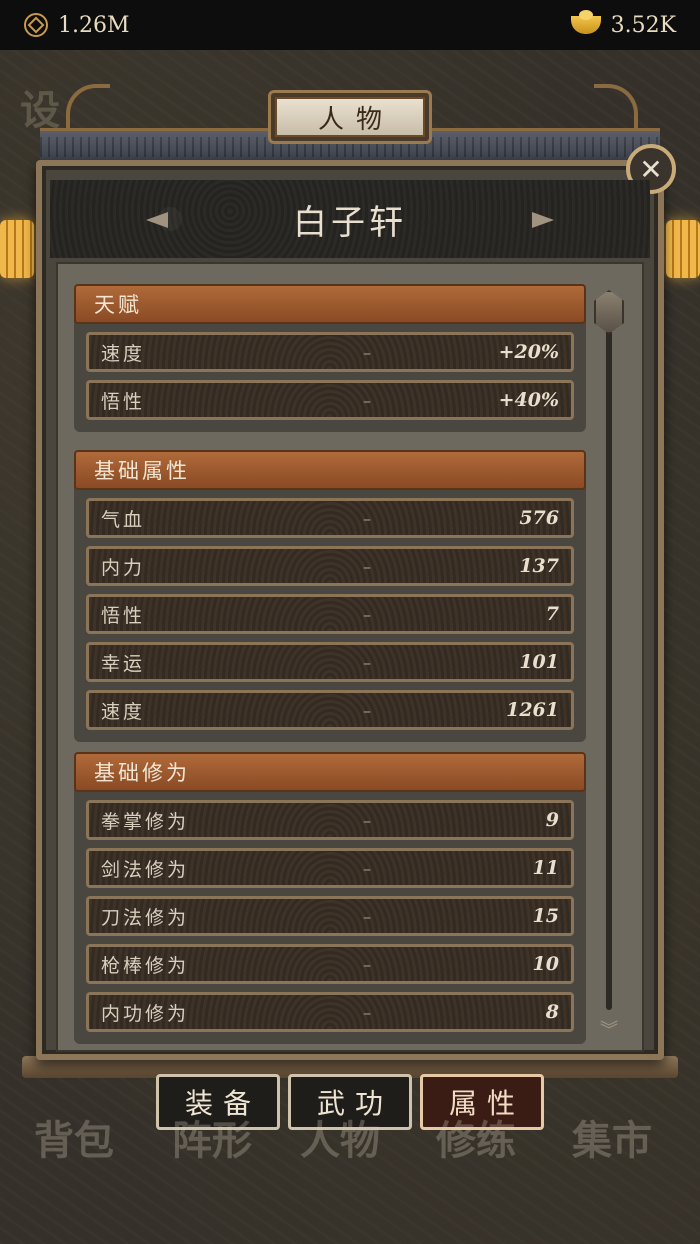 The width and height of the screenshot is (700, 1244). Describe the element at coordinates (543, 220) in the screenshot. I see `next-character-arrow-icon` at that location.